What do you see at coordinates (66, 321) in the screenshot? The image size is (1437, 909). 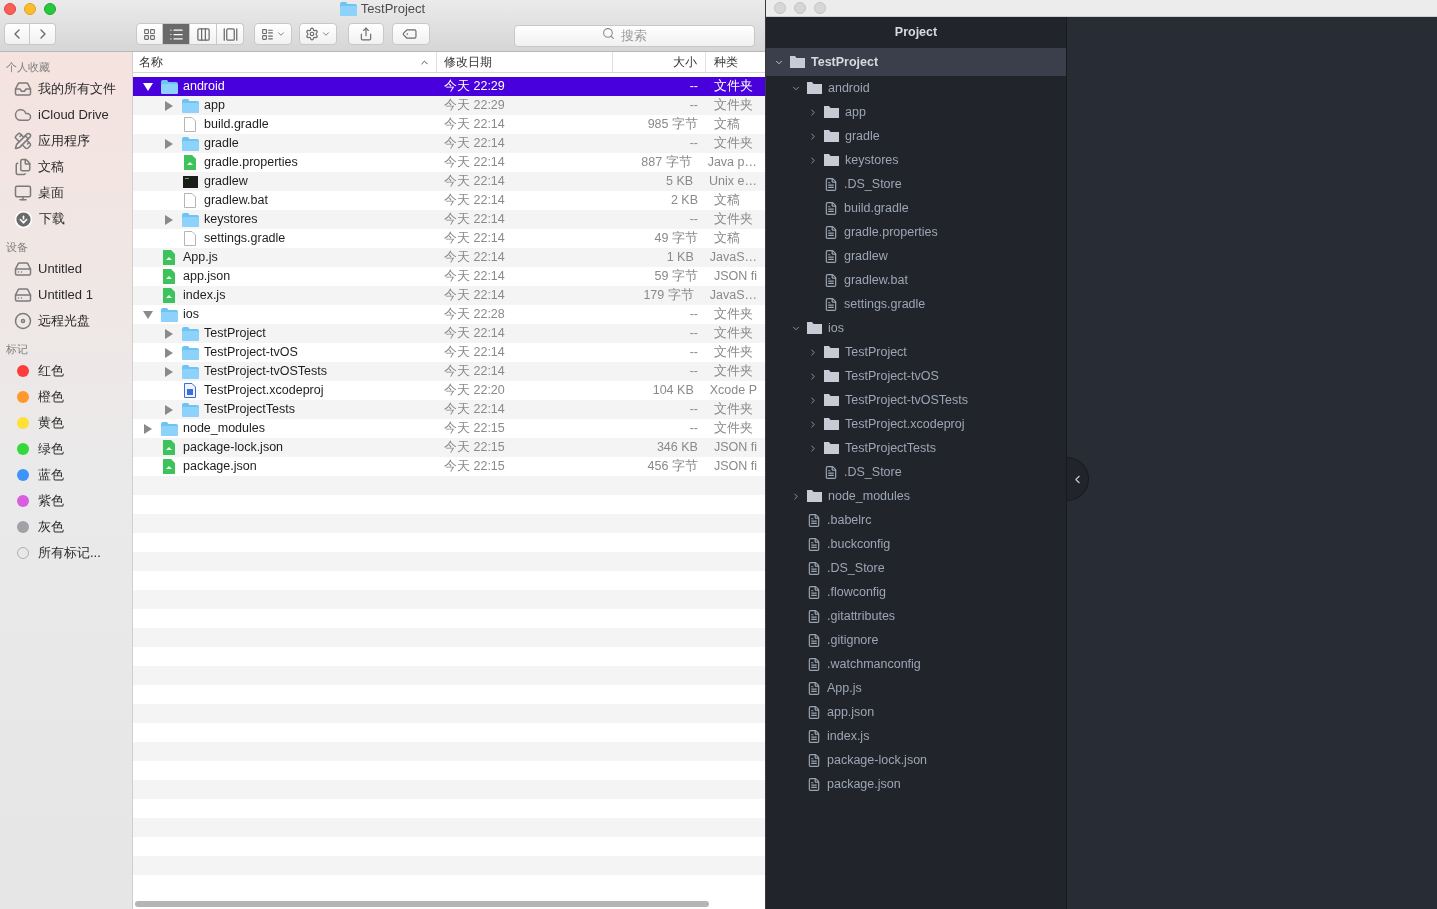 I see `sidebar-item: 远程光盘` at bounding box center [66, 321].